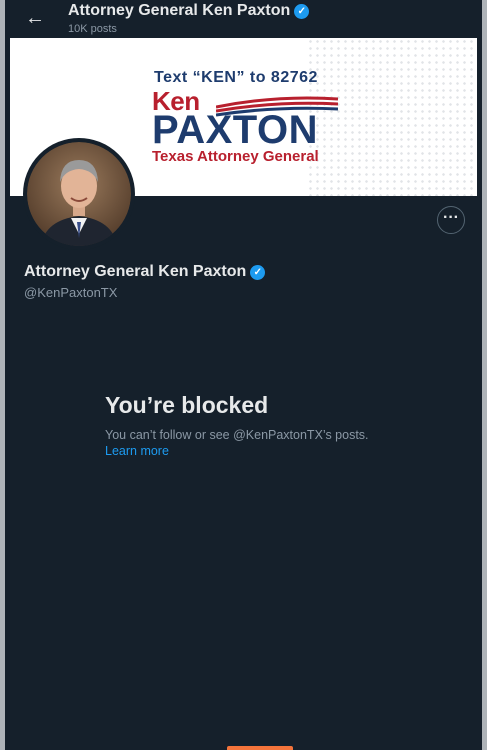 Image resolution: width=487 pixels, height=750 pixels. I want to click on learn-more-link: Learn more, so click(137, 451).